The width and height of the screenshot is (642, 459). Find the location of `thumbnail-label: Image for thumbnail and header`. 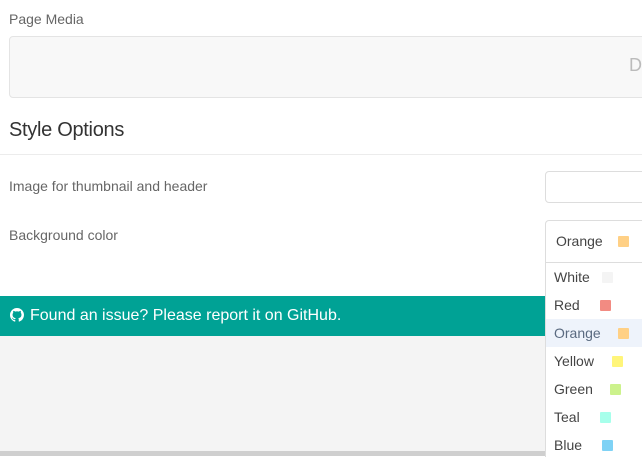

thumbnail-label: Image for thumbnail and header is located at coordinates (108, 186).